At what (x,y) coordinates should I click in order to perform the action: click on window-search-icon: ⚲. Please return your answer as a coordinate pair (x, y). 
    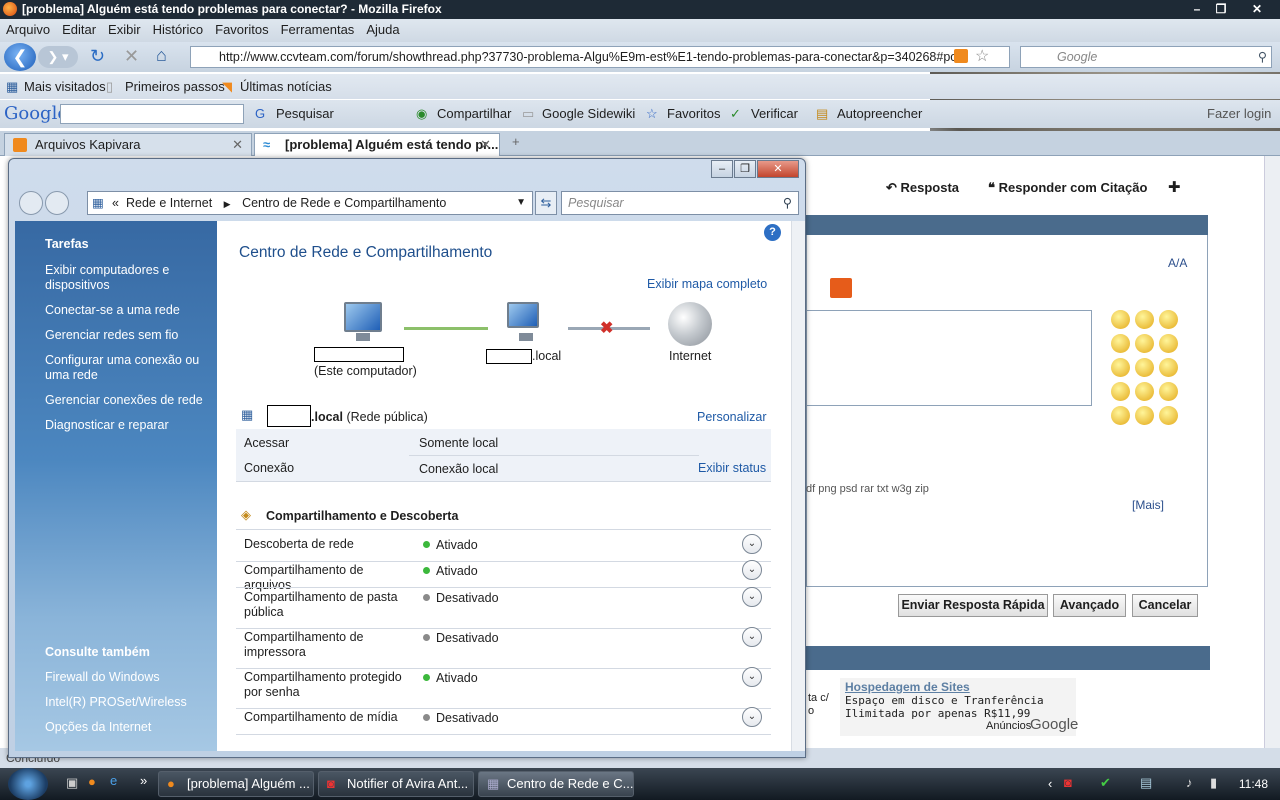
    Looking at the image, I should click on (787, 203).